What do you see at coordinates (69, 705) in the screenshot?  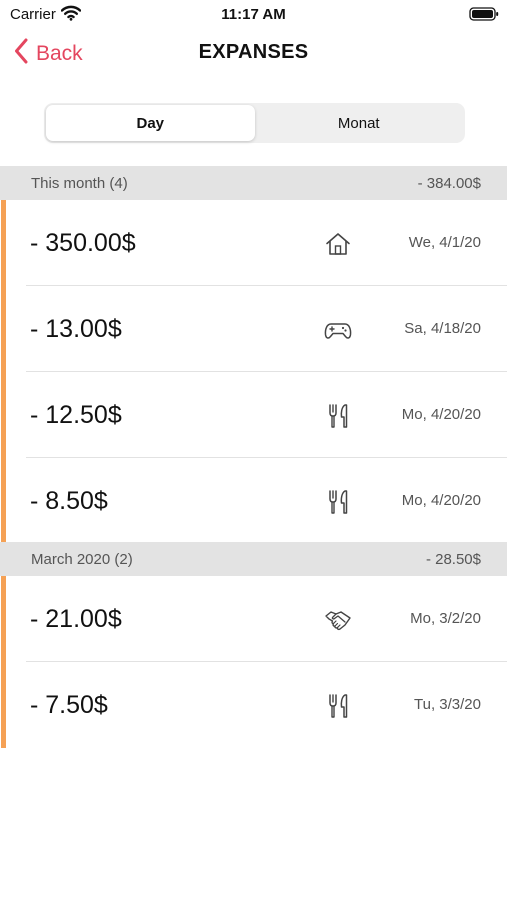 I see `expense-amount: - 7.50$` at bounding box center [69, 705].